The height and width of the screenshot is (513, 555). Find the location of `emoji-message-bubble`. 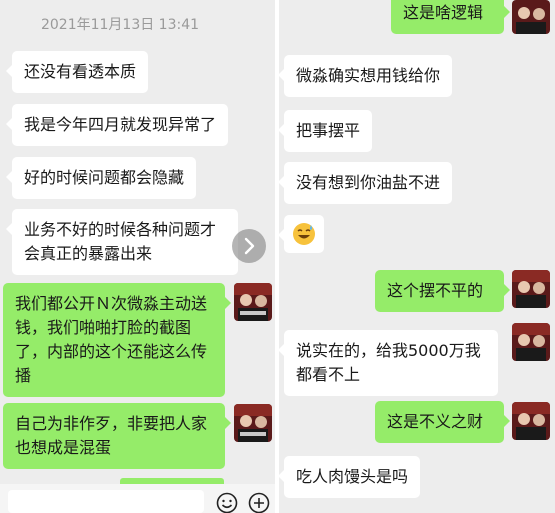

emoji-message-bubble is located at coordinates (301, 234).